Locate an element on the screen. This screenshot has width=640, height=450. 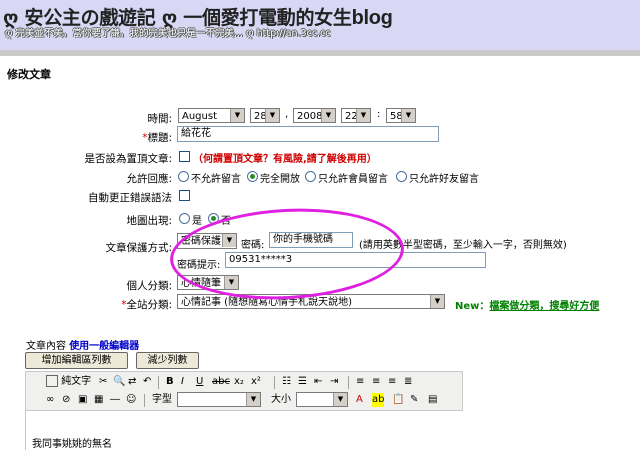
link-icon: ∞ is located at coordinates (50, 400).